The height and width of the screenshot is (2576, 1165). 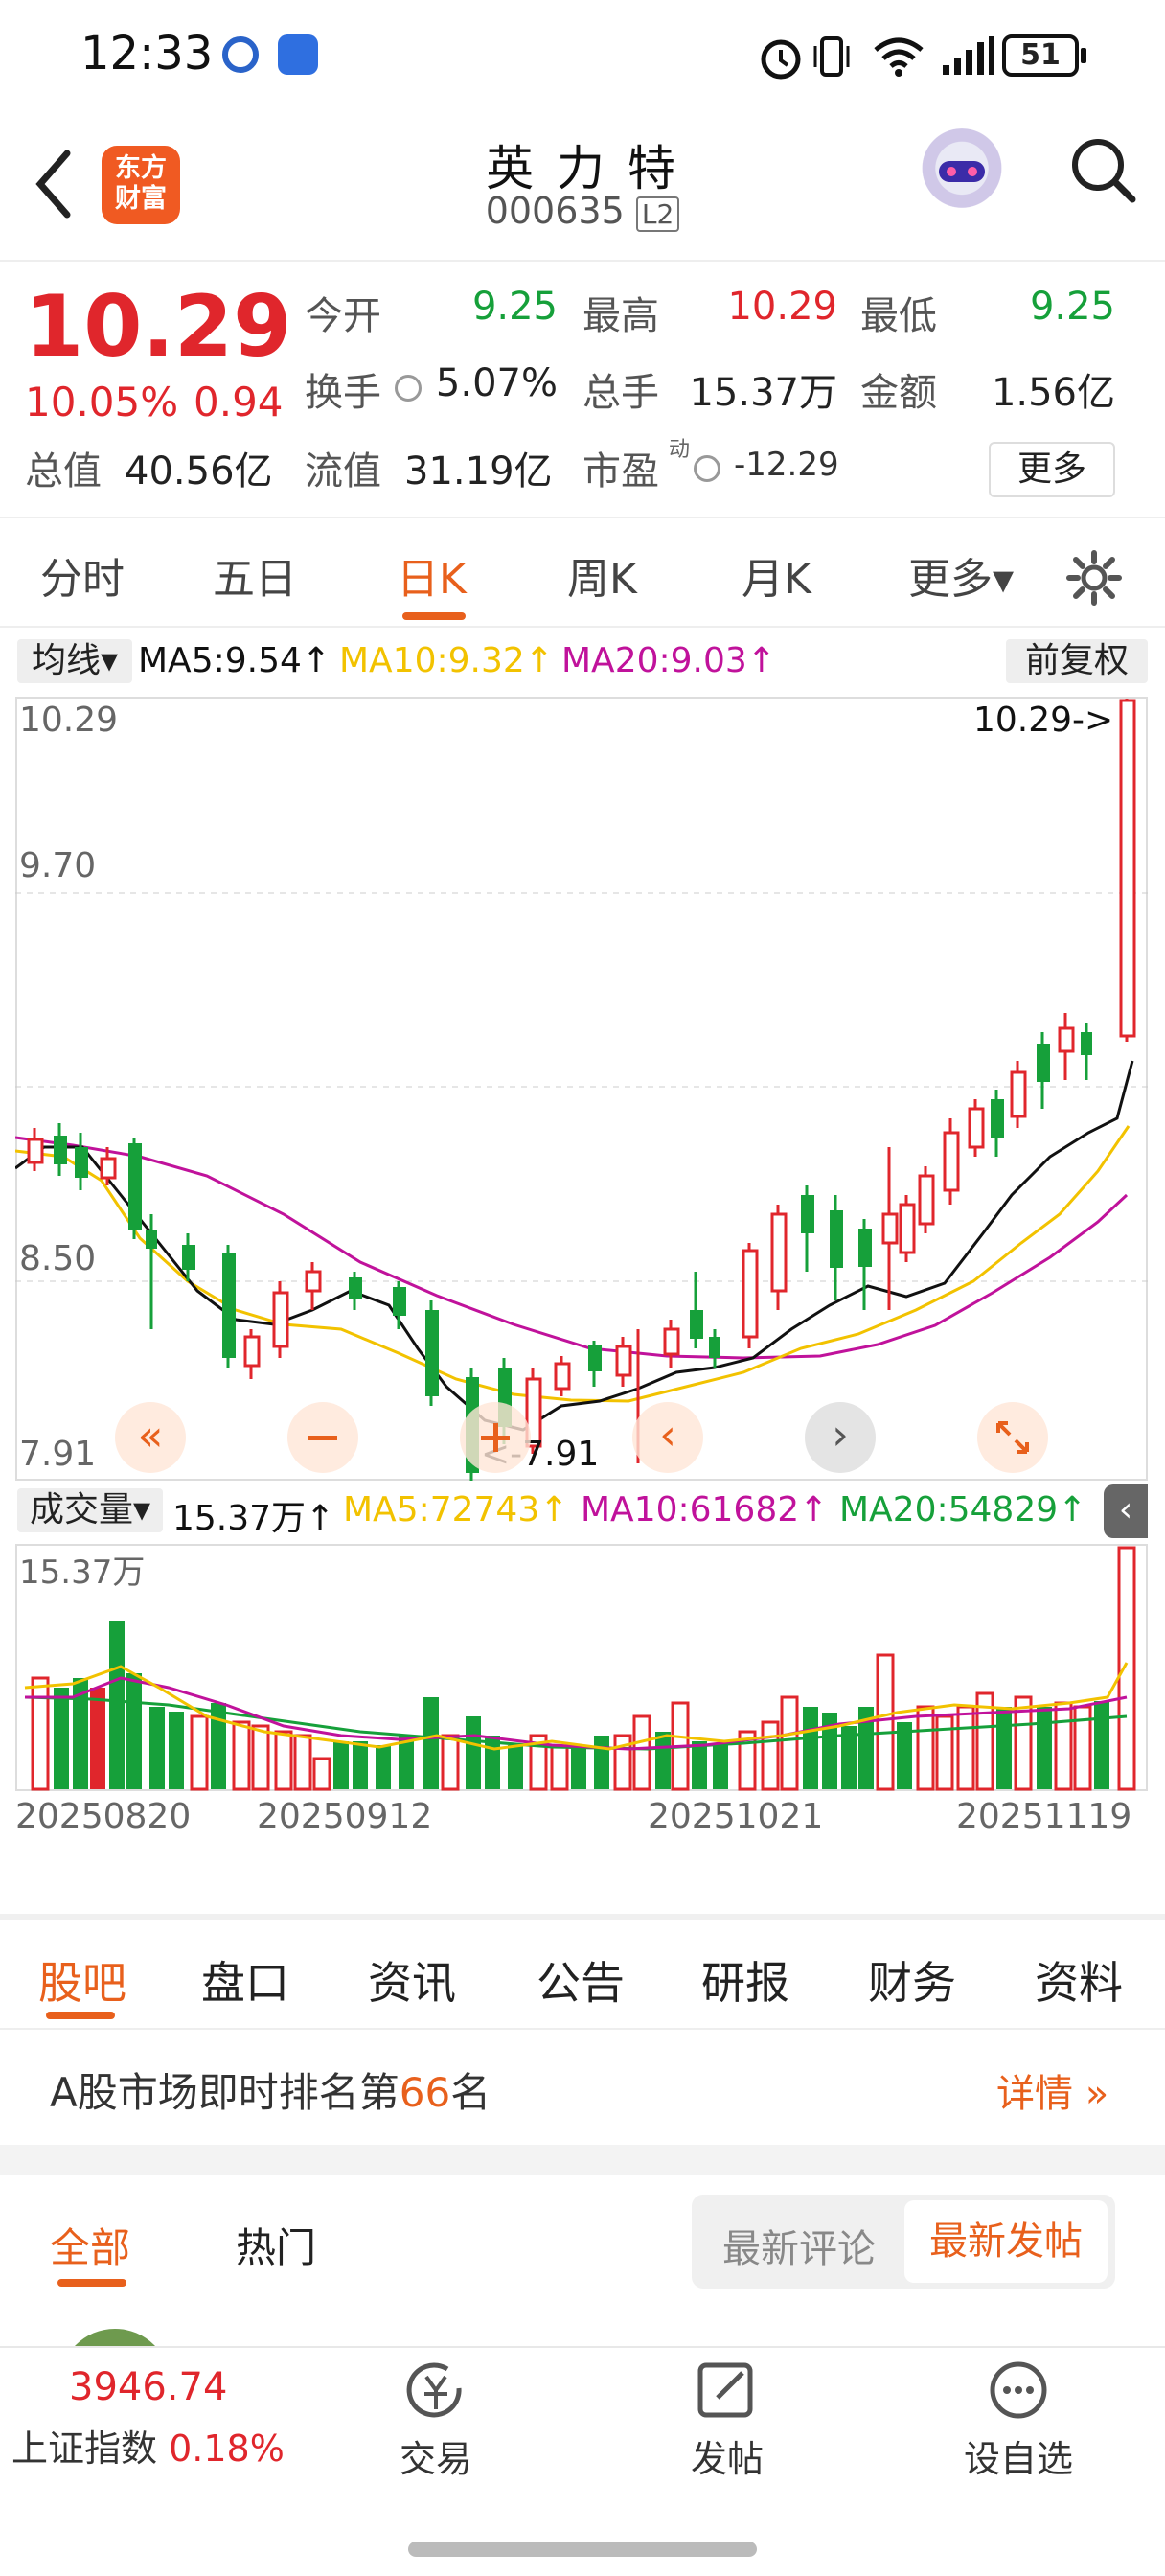 I want to click on market-rank-bar: A股市场即时排名第66名 详情 », so click(x=582, y=2087).